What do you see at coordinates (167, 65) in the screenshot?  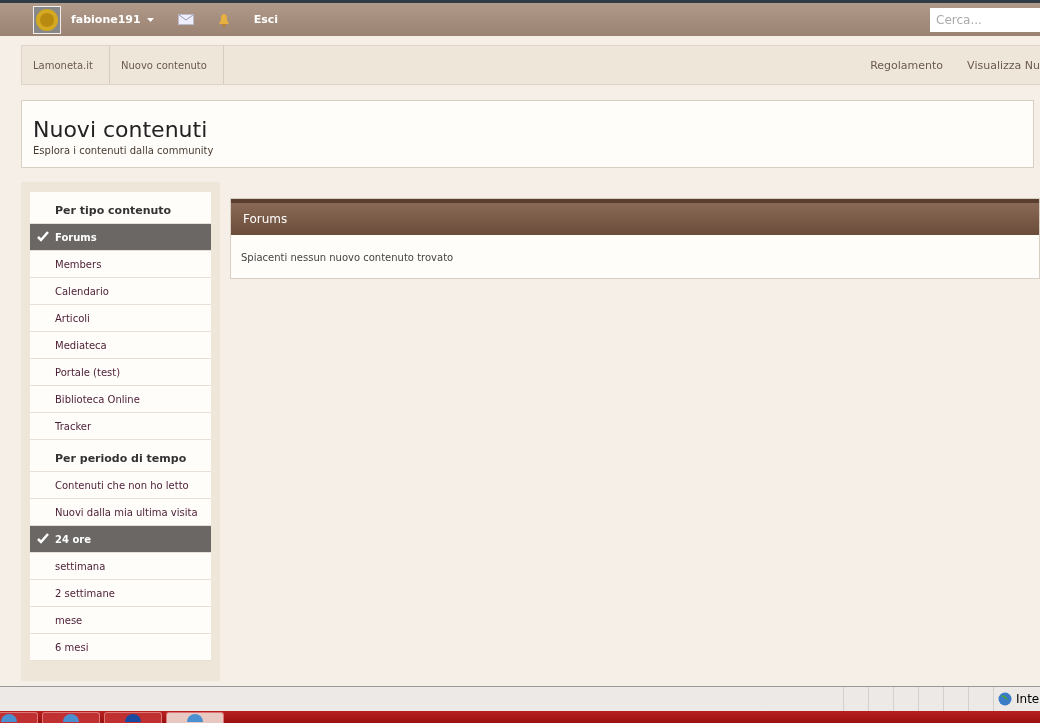 I see `breadcrumb-link: Nuovo contenuto` at bounding box center [167, 65].